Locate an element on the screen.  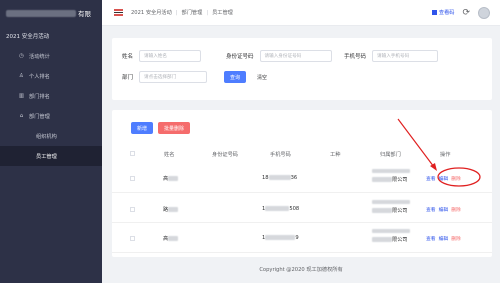
batch-delete-button: 批量删除 is located at coordinates (174, 128).